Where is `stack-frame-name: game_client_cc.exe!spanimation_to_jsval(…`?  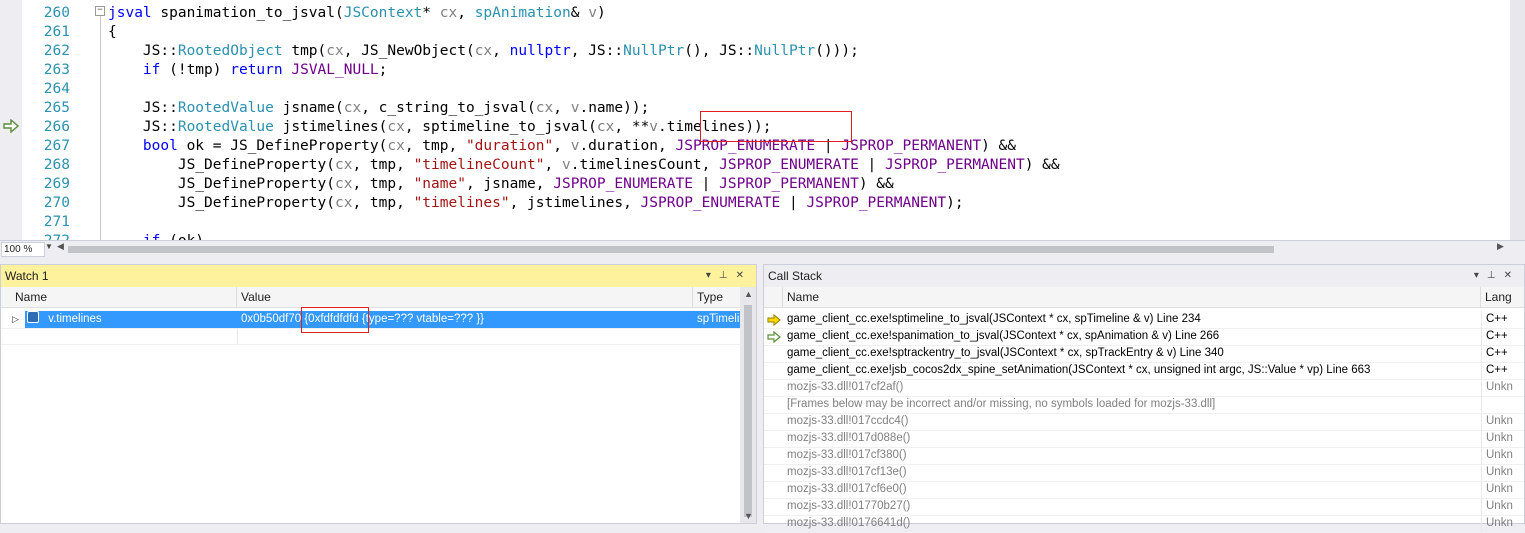 stack-frame-name: game_client_cc.exe!spanimation_to_jsval(… is located at coordinates (1003, 336).